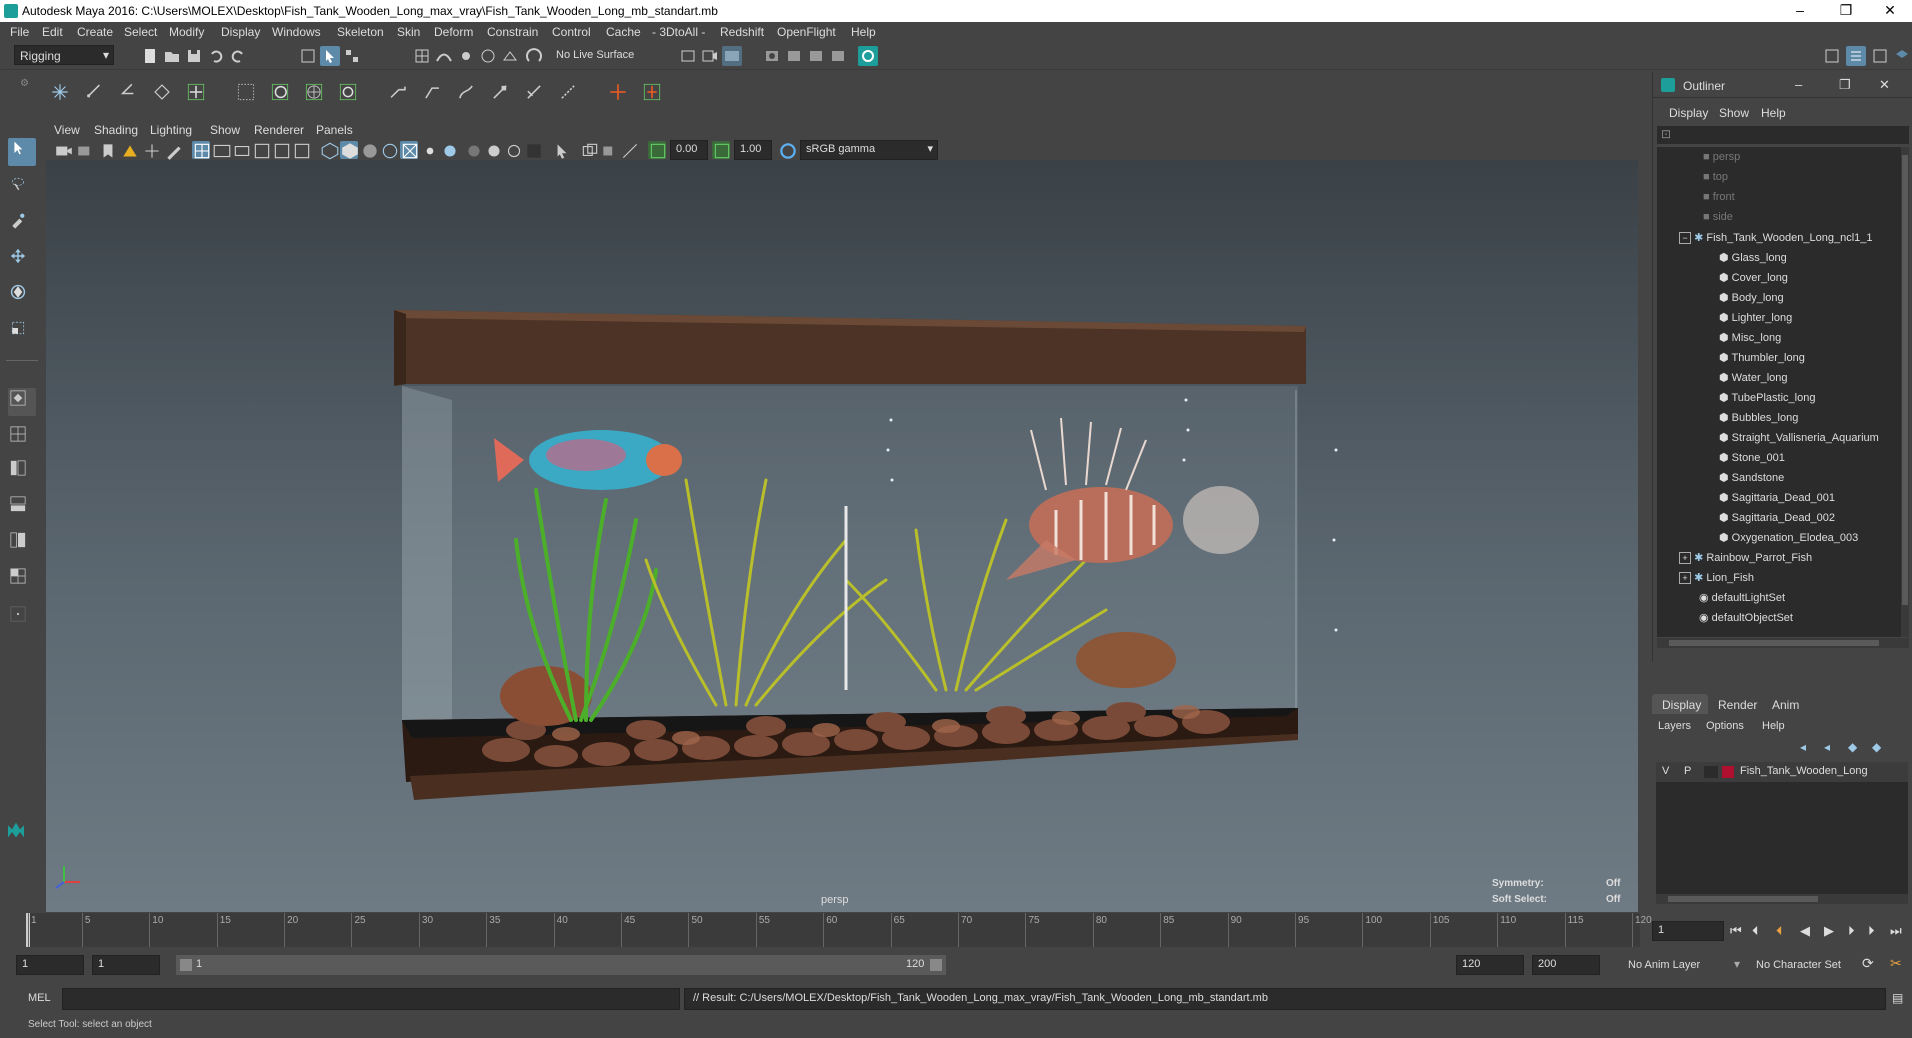  What do you see at coordinates (655, 95) in the screenshot?
I see `parent-constraint-icon` at bounding box center [655, 95].